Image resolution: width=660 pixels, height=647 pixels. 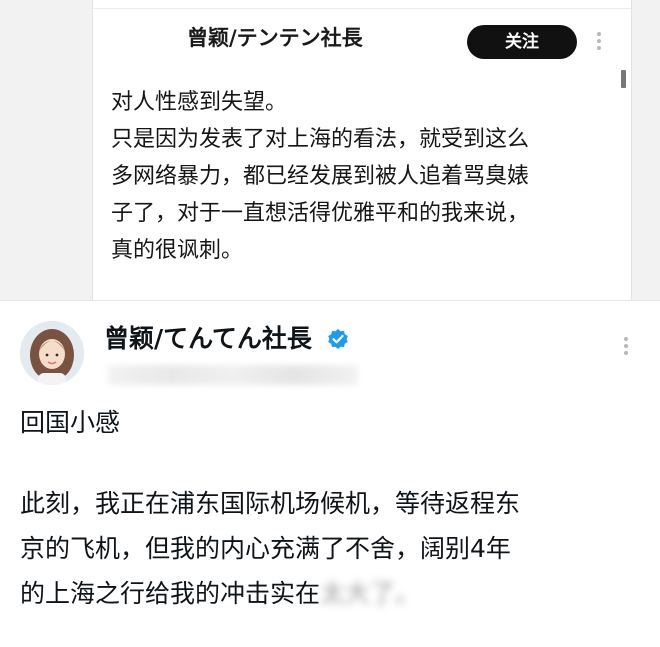 I want to click on blurred-text: 太大了。, so click(x=370, y=593).